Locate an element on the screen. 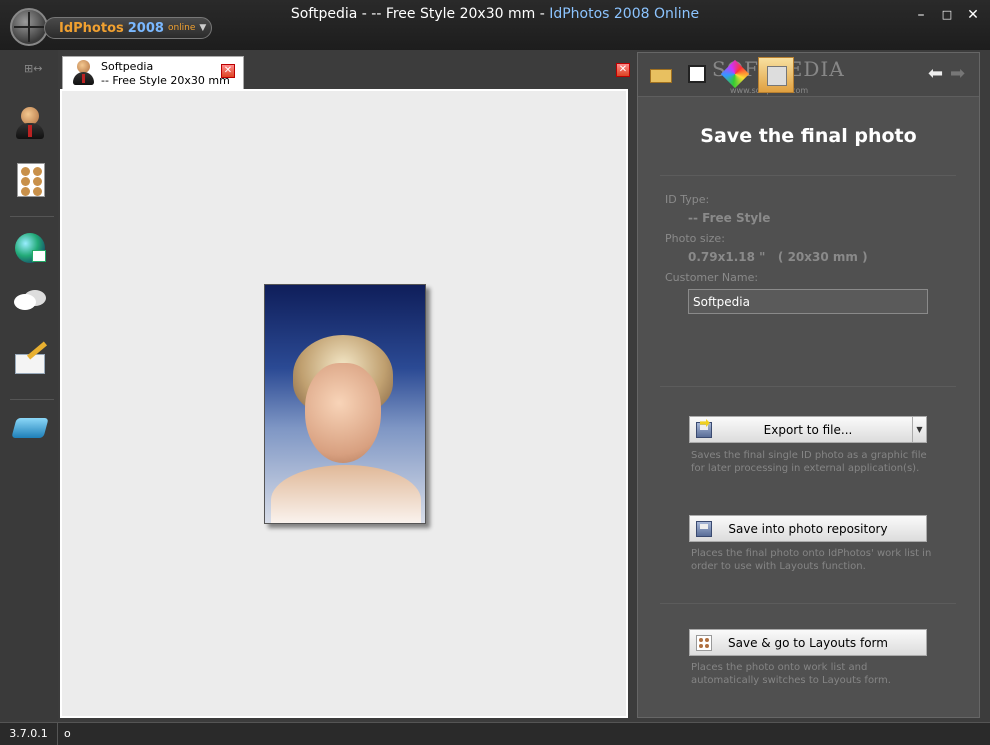  id-photo-preview is located at coordinates (345, 404).